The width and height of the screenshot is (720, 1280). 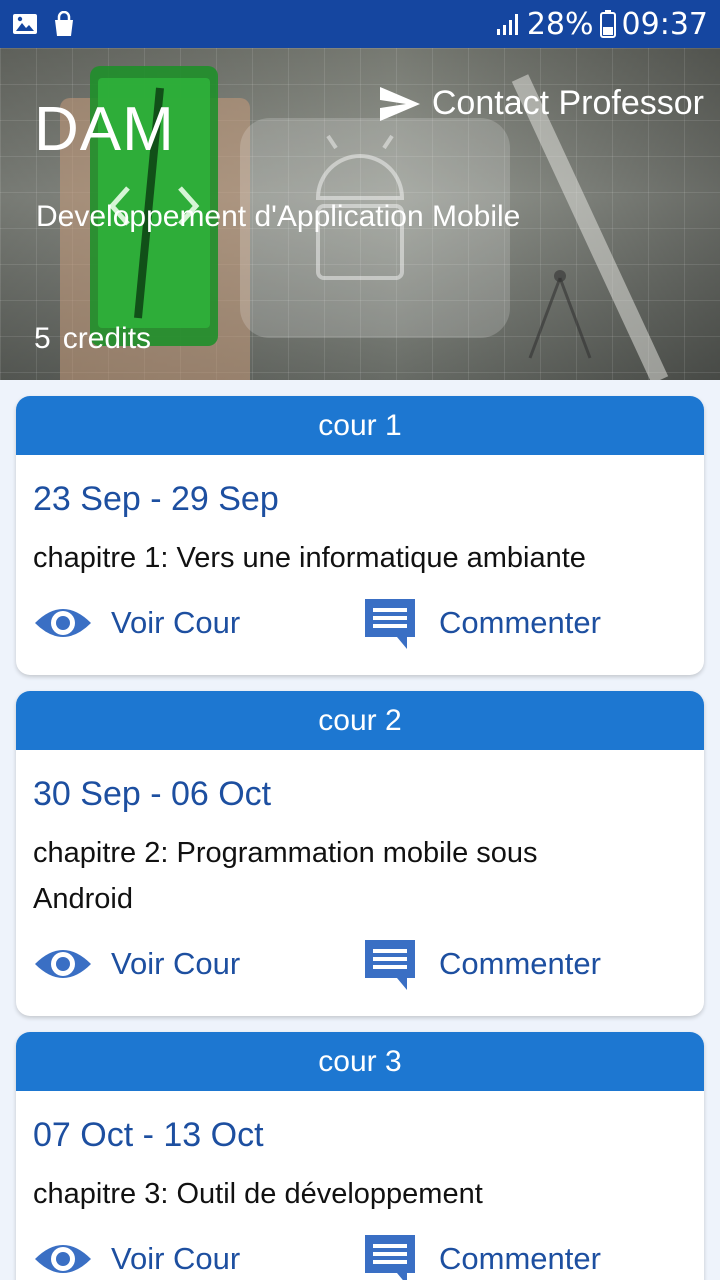 I want to click on course-credits: 5 credits, so click(x=92, y=339).